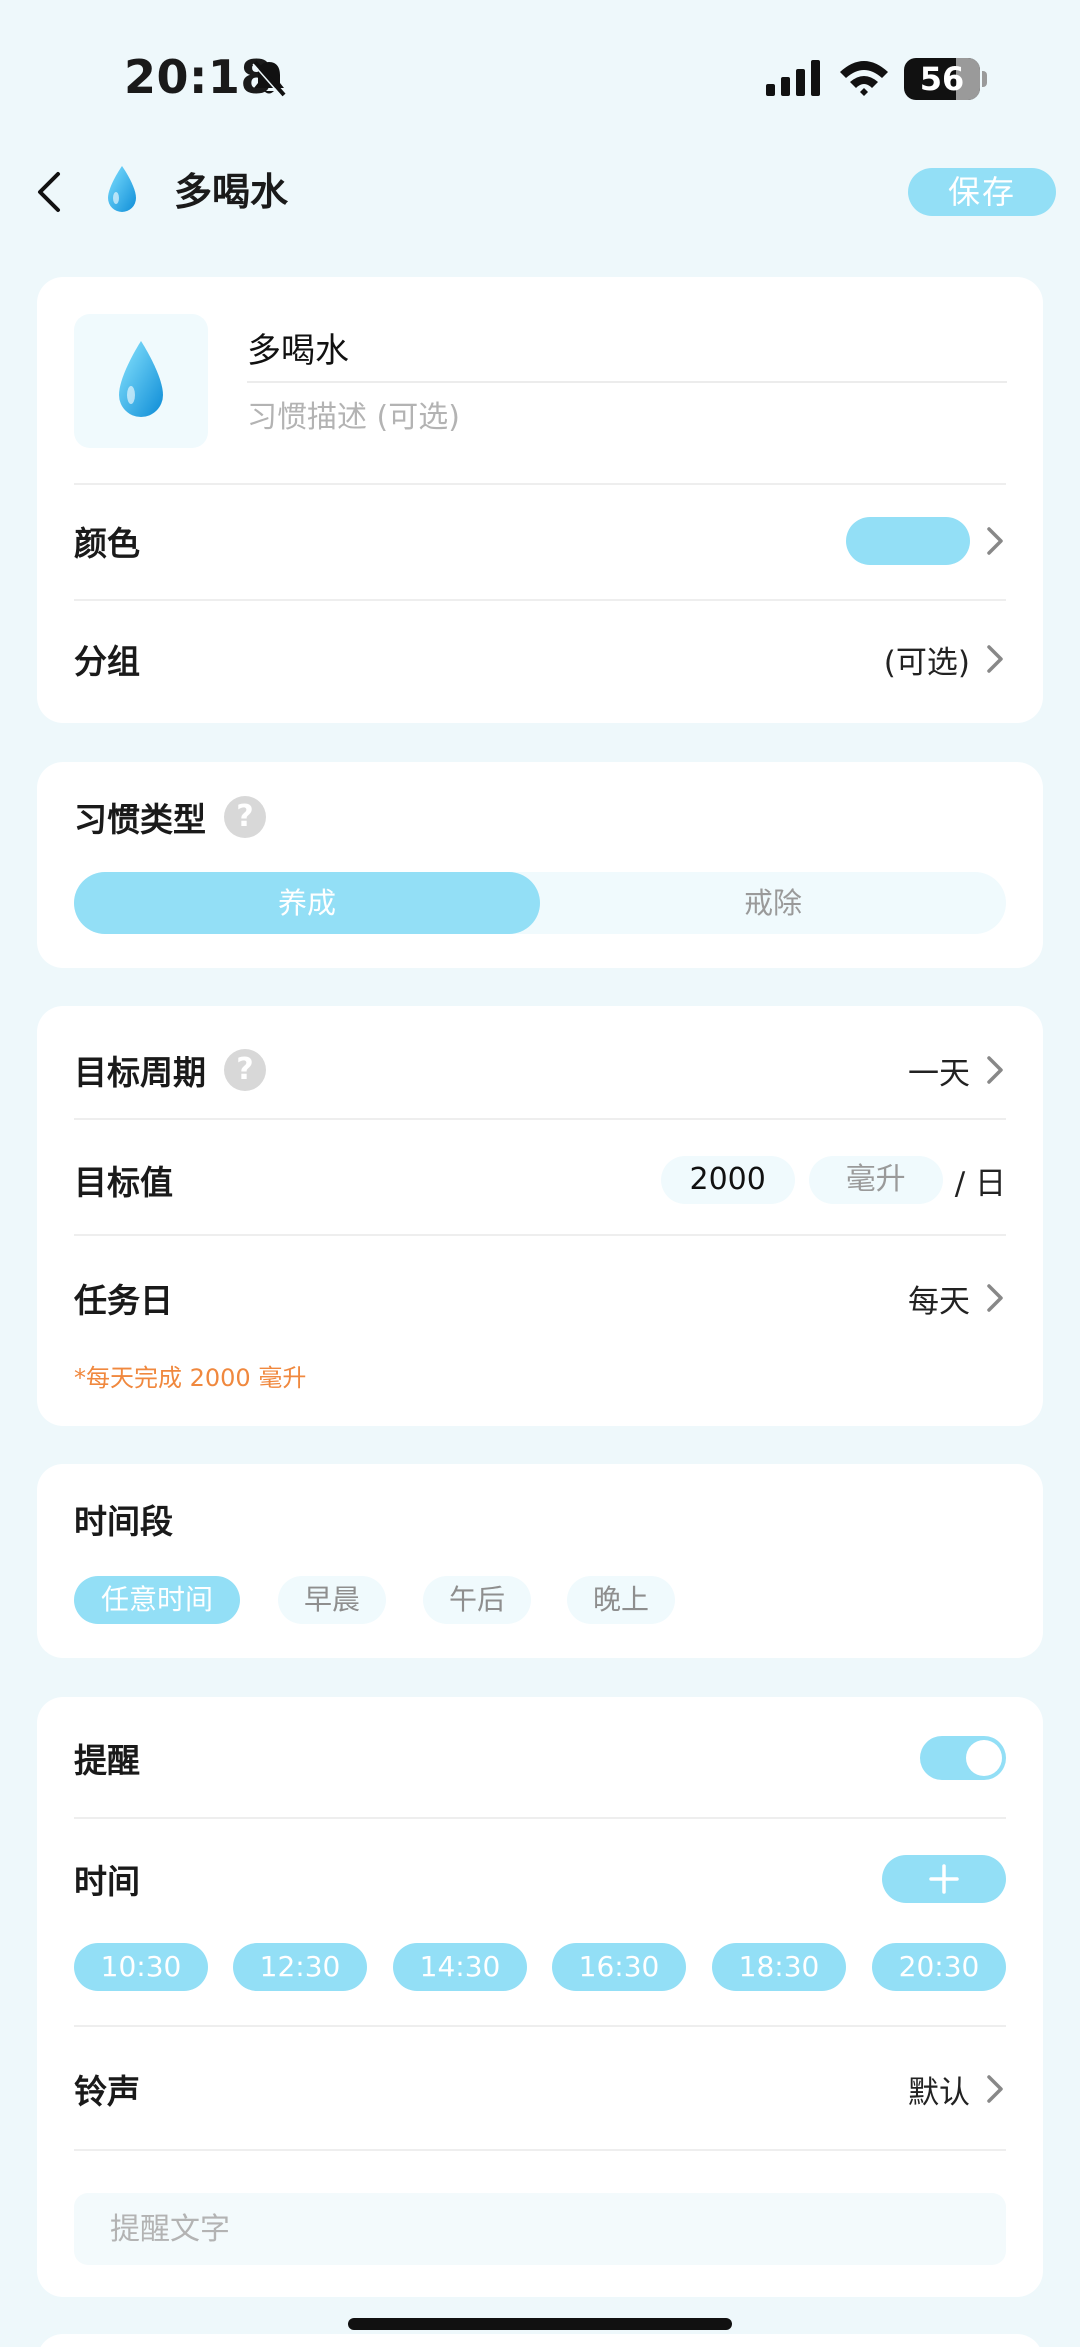  I want to click on reminder-time-label: 时间, so click(107, 1881).